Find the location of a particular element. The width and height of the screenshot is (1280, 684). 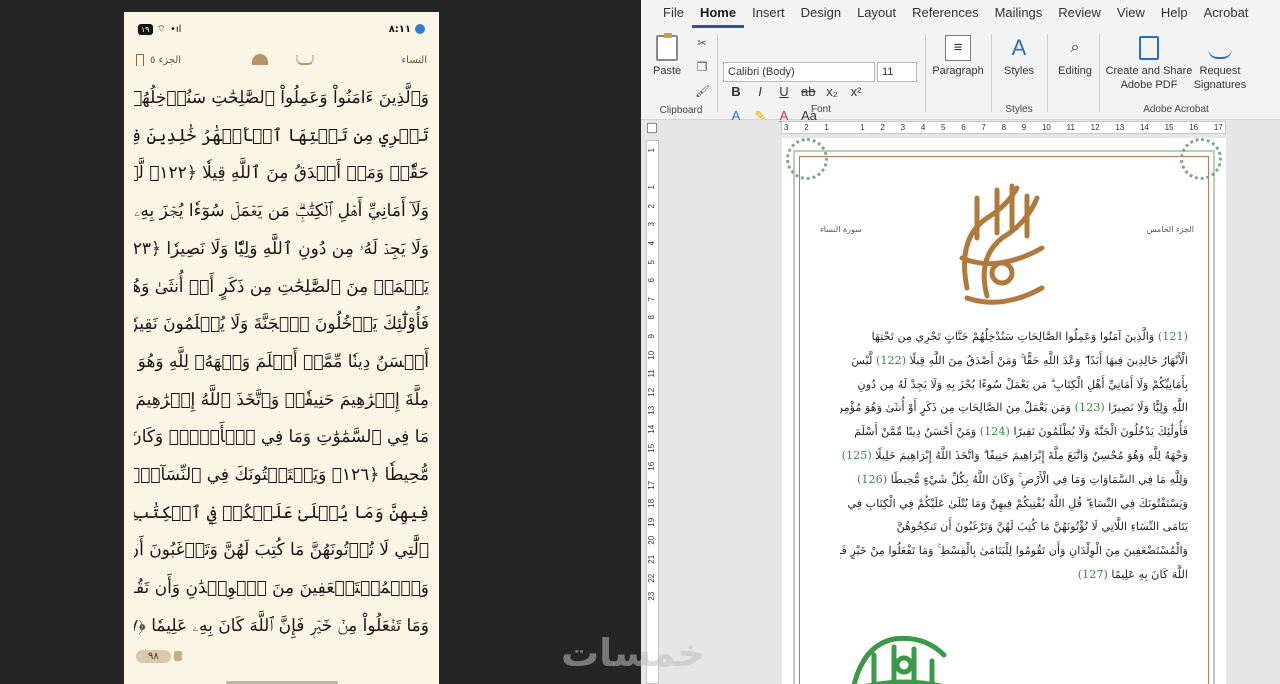

ruler-tick: 18 is located at coordinates (652, 504).